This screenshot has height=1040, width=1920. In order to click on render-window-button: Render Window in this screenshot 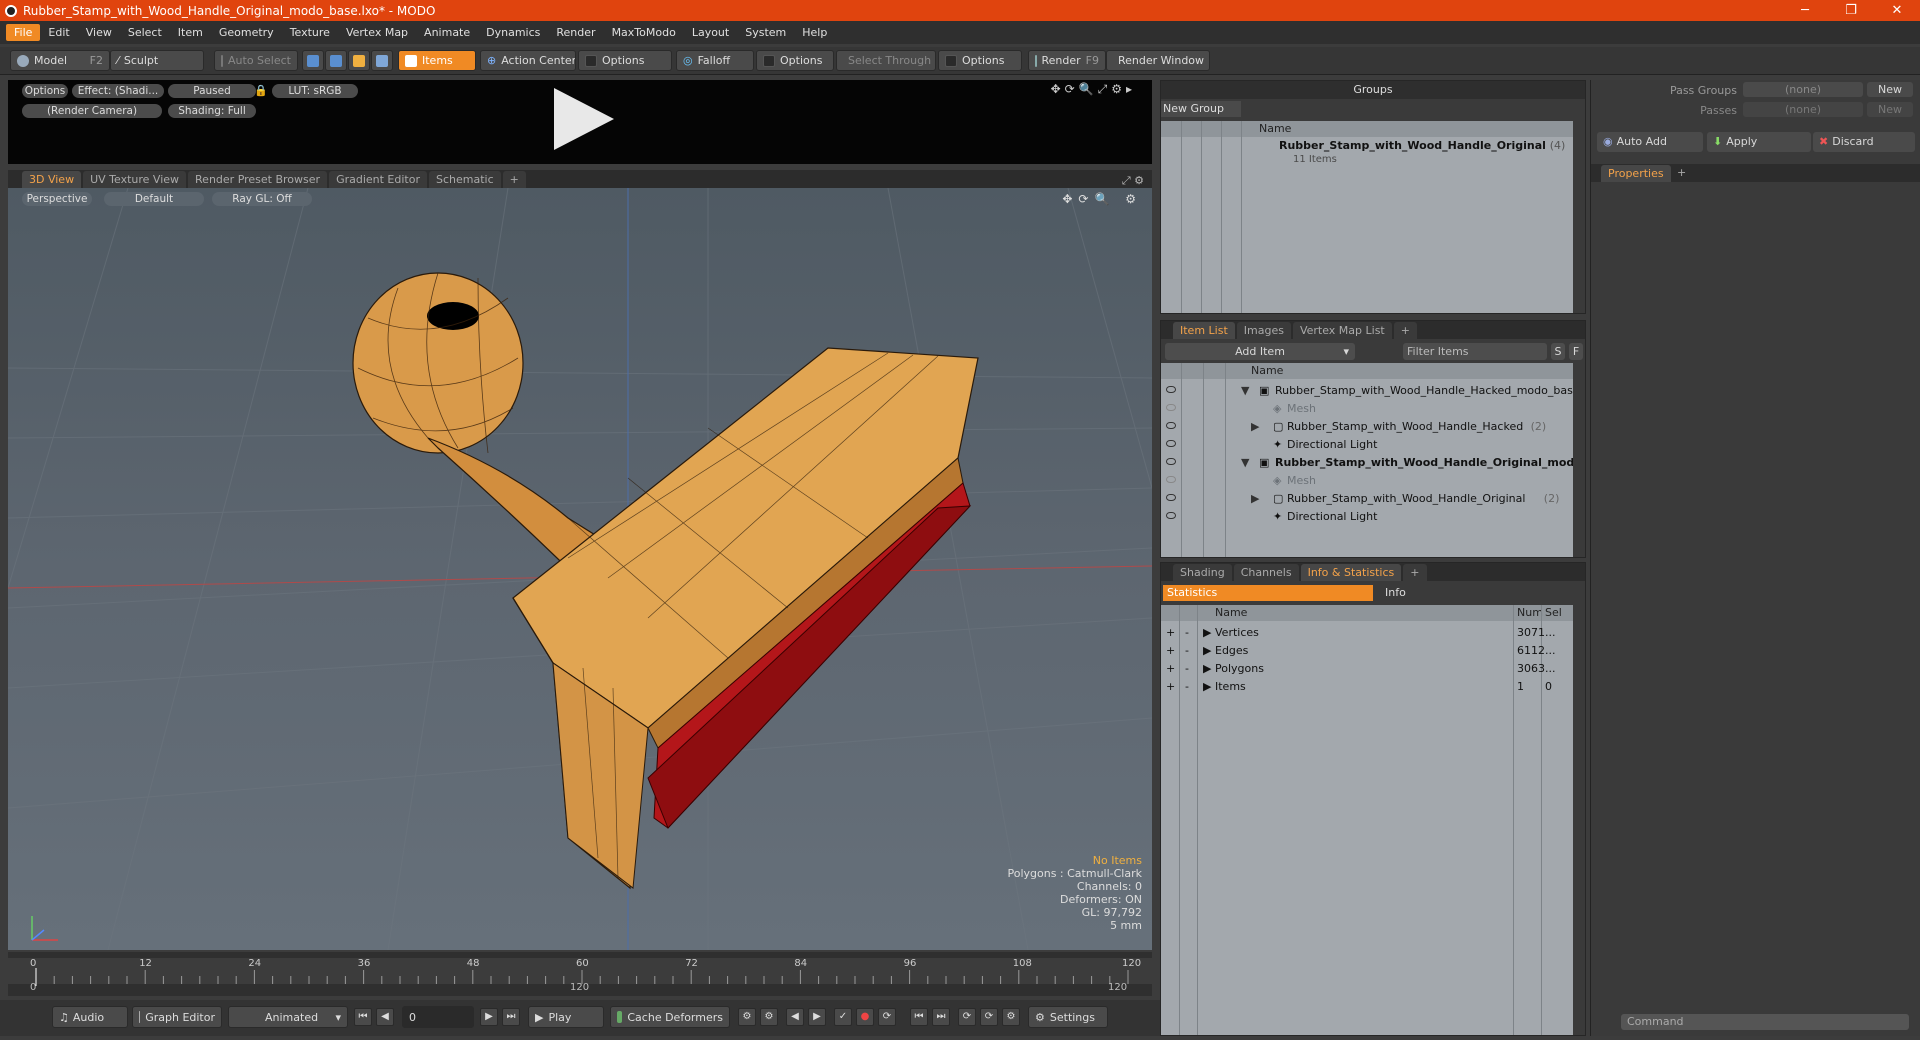, I will do `click(1158, 60)`.